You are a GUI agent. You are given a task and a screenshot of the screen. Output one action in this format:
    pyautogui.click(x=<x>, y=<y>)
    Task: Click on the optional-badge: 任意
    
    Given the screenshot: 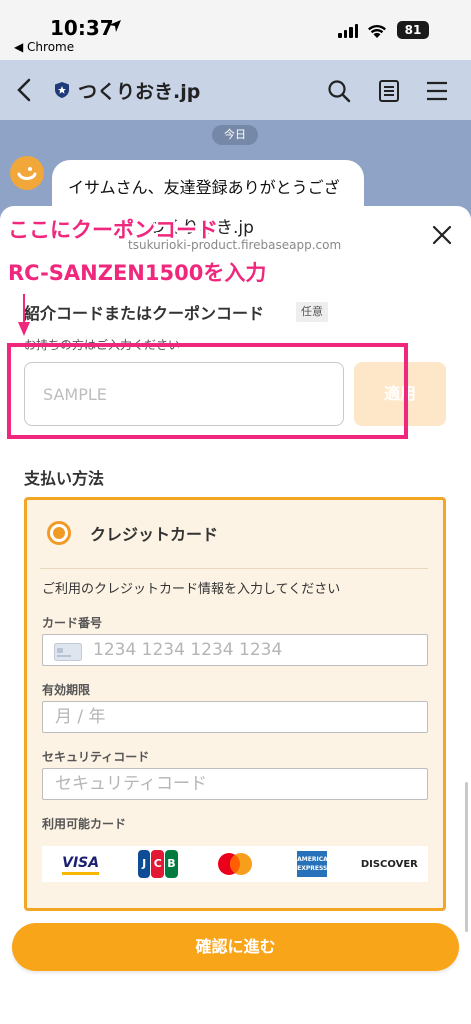 What is the action you would take?
    pyautogui.click(x=312, y=312)
    